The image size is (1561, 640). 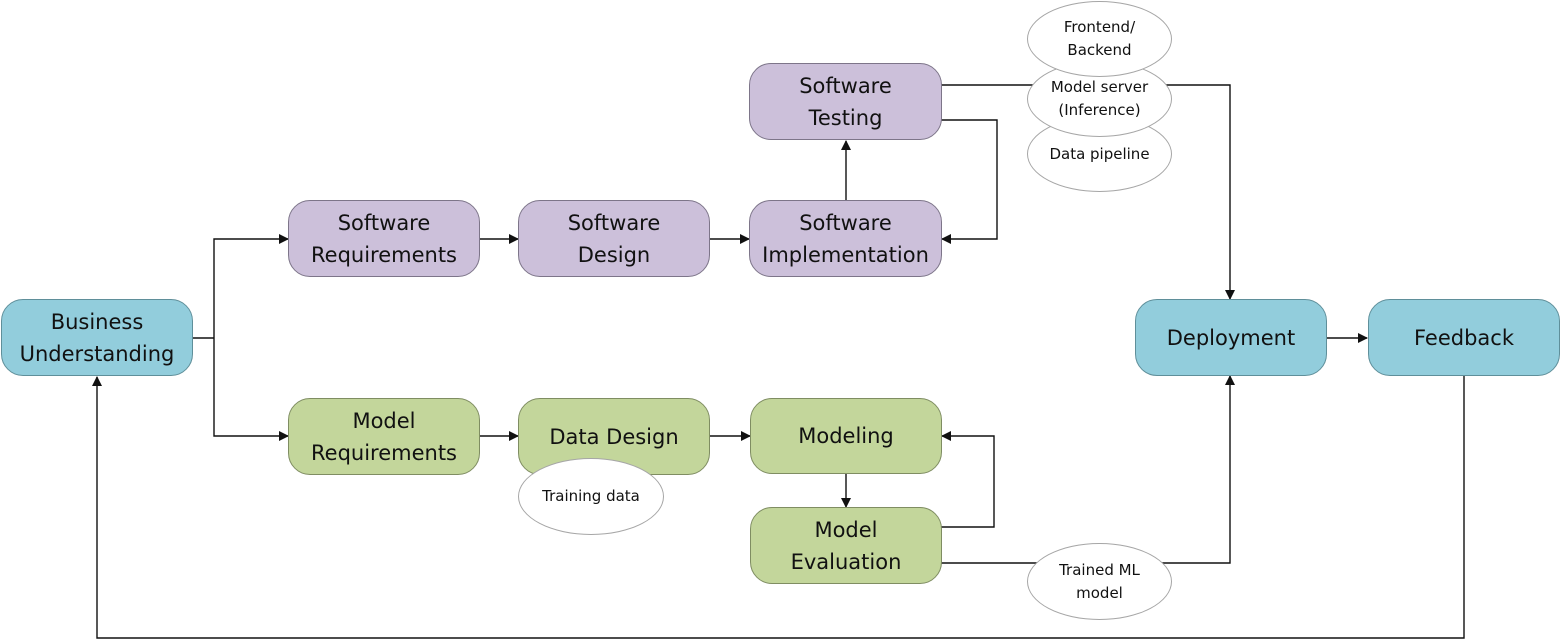 I want to click on edge-swtest-to-swimpl, so click(x=969, y=181).